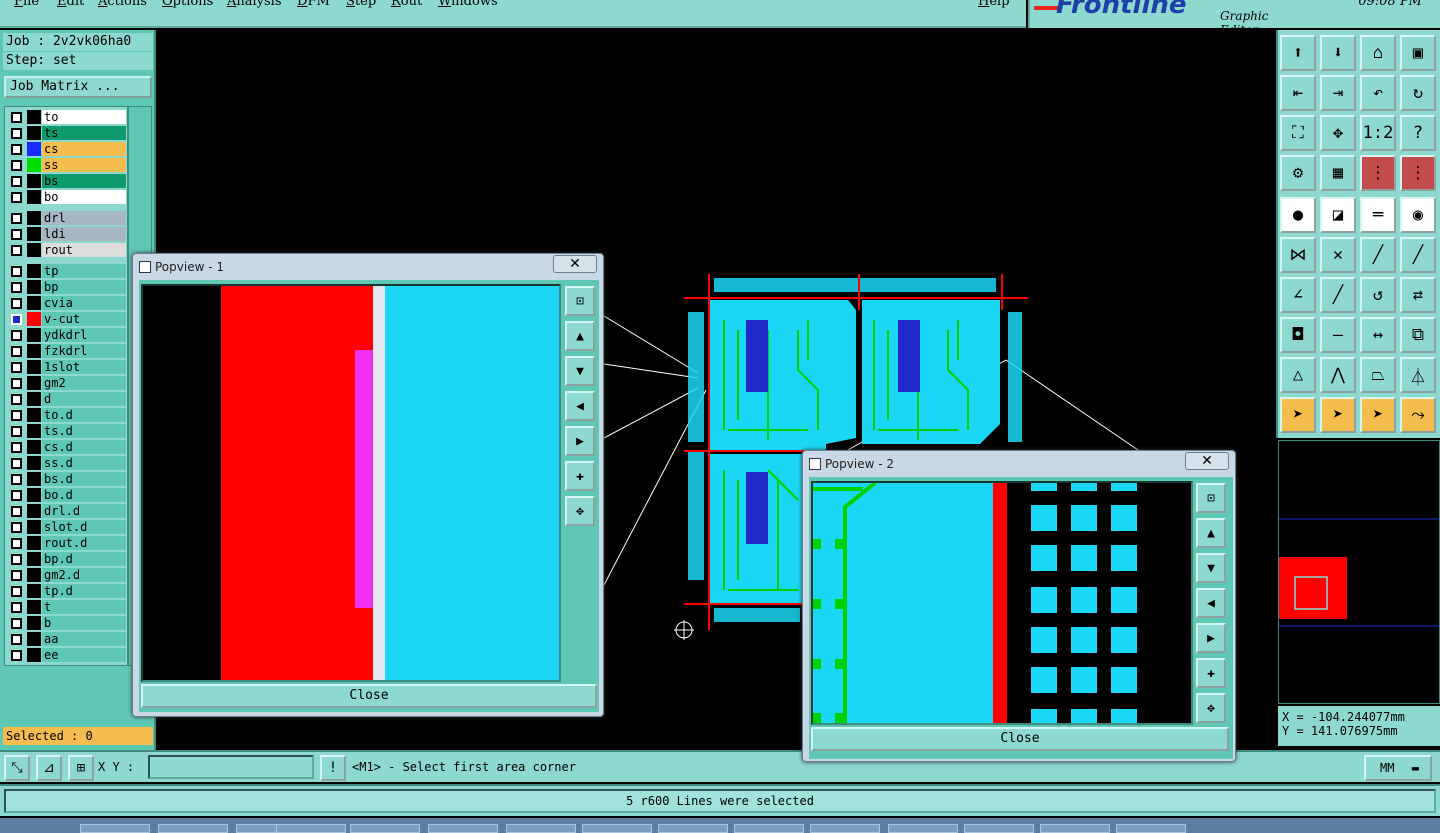 The height and width of the screenshot is (833, 1440). I want to click on pop1-pan-up-button: ▲, so click(580, 336).